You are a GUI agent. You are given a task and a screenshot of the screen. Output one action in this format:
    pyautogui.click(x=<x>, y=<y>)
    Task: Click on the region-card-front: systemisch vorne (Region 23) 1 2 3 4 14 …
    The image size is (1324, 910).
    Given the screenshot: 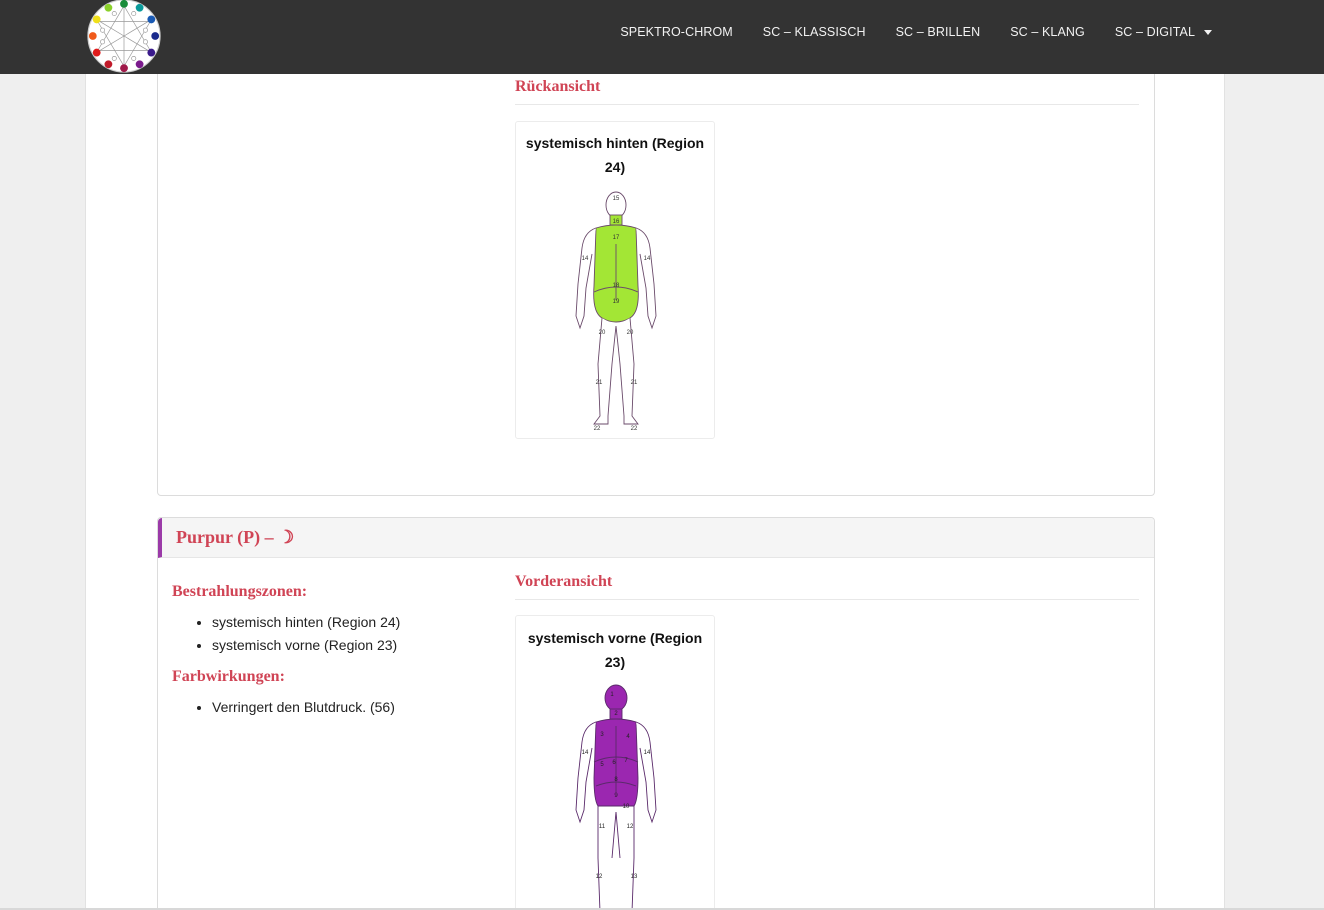 What is the action you would take?
    pyautogui.click(x=615, y=762)
    